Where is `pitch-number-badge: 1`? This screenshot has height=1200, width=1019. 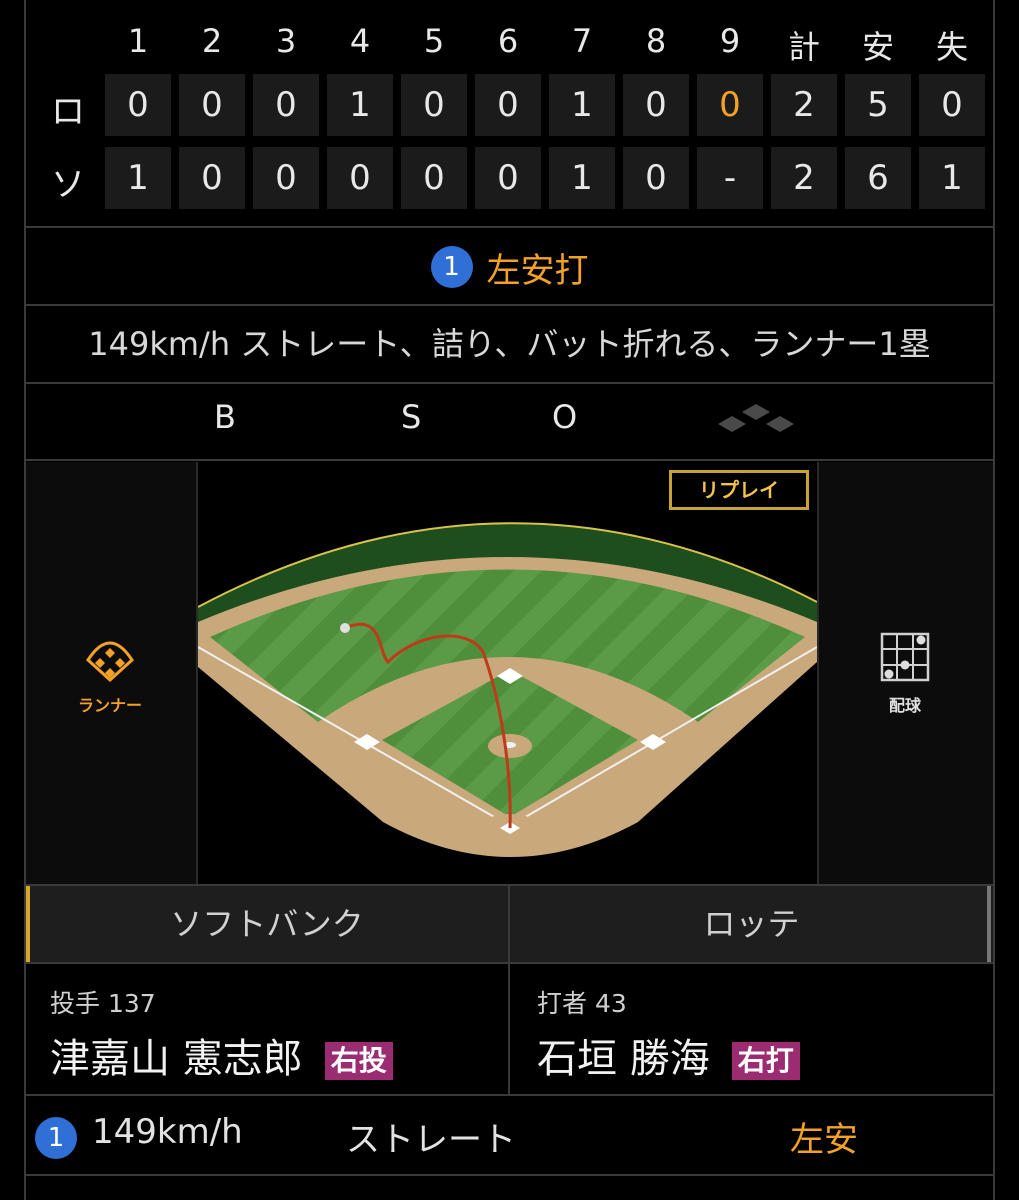
pitch-number-badge: 1 is located at coordinates (56, 1138).